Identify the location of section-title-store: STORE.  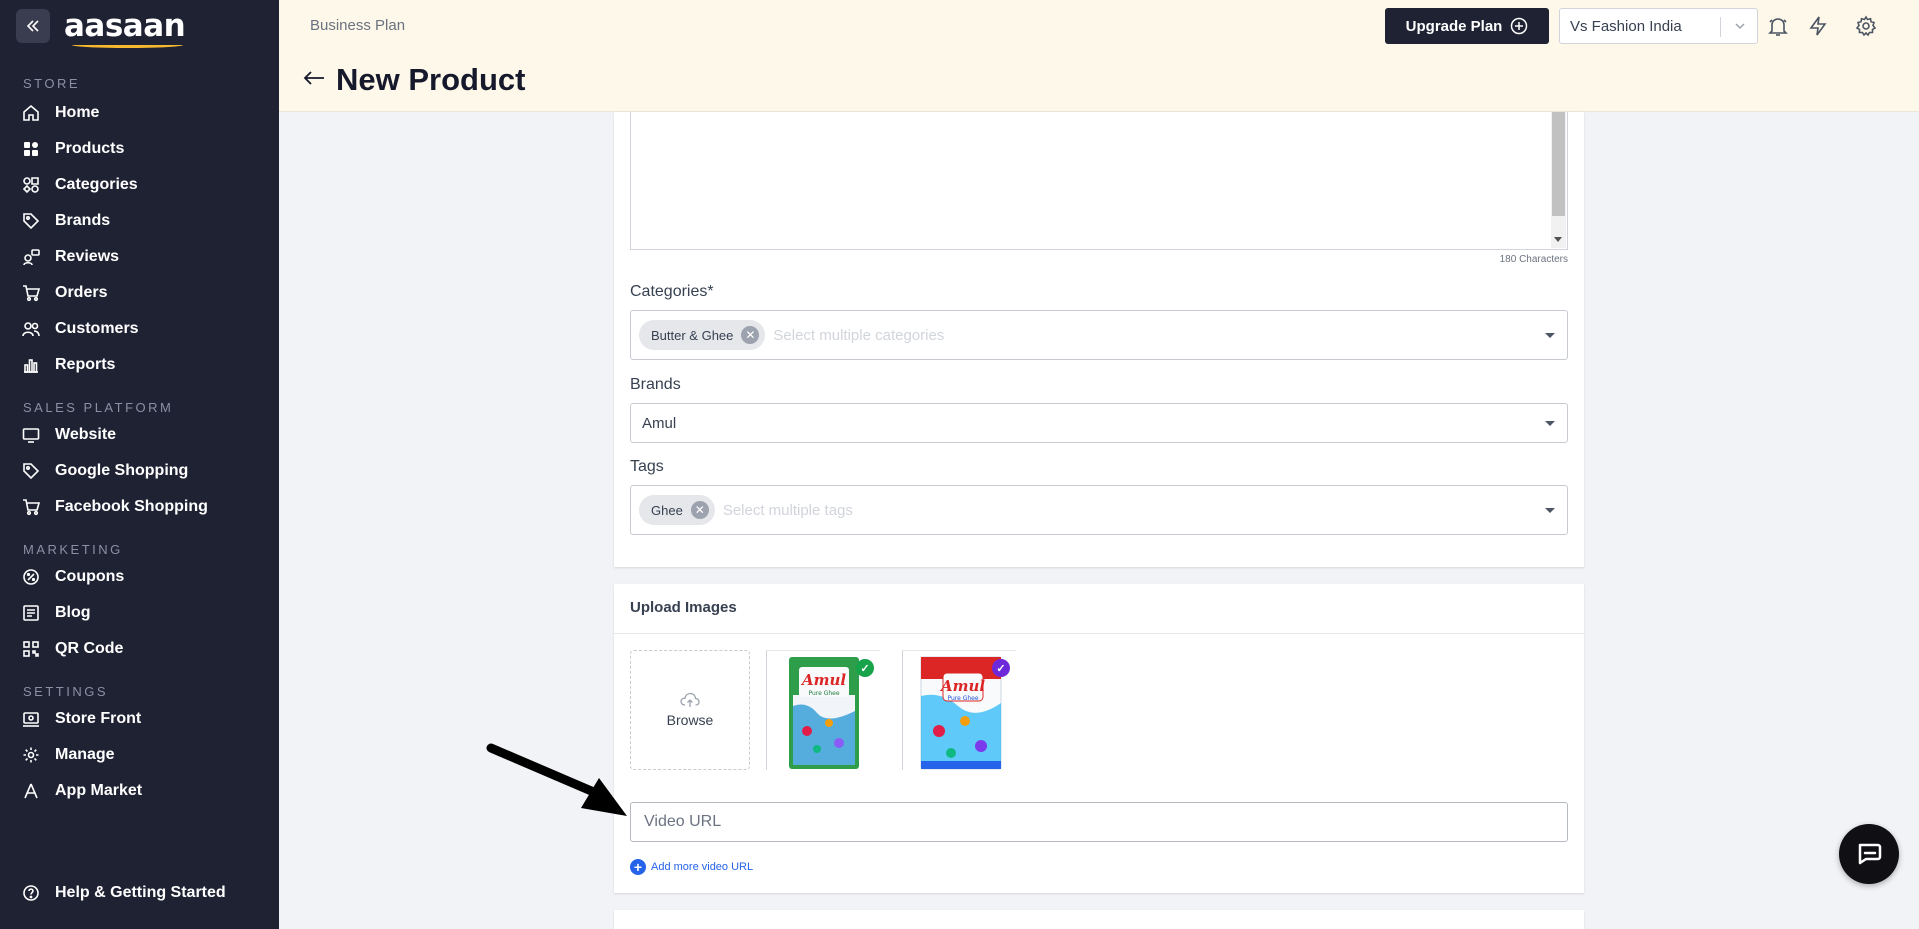
(52, 83).